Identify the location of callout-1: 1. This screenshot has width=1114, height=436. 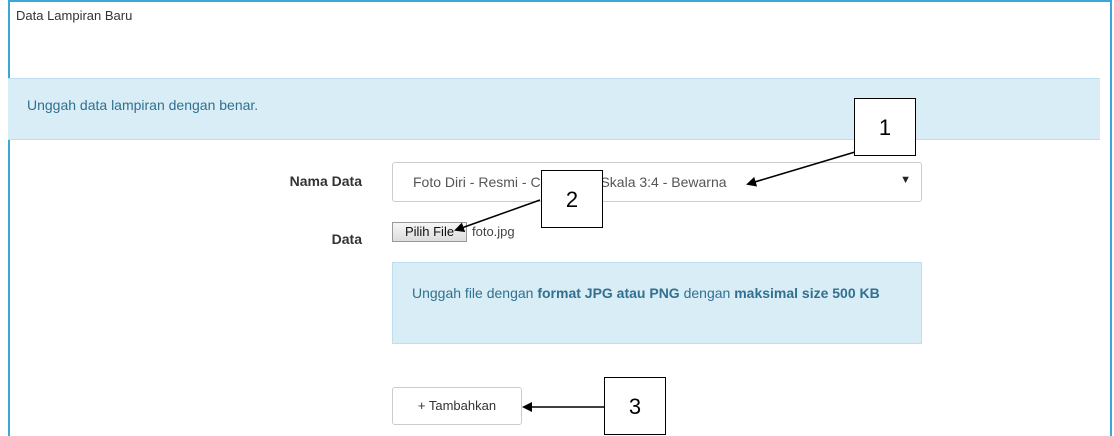
(885, 127).